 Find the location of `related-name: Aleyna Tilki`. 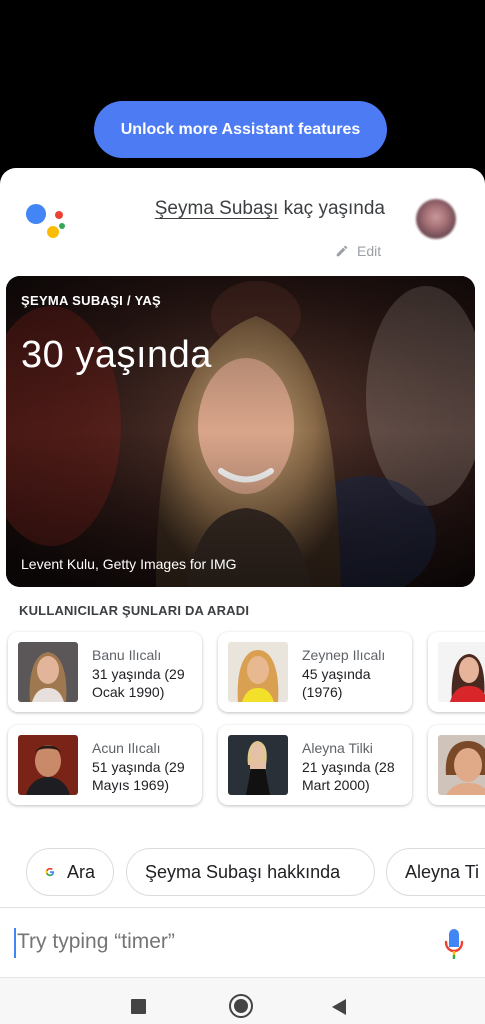

related-name: Aleyna Tilki is located at coordinates (337, 748).